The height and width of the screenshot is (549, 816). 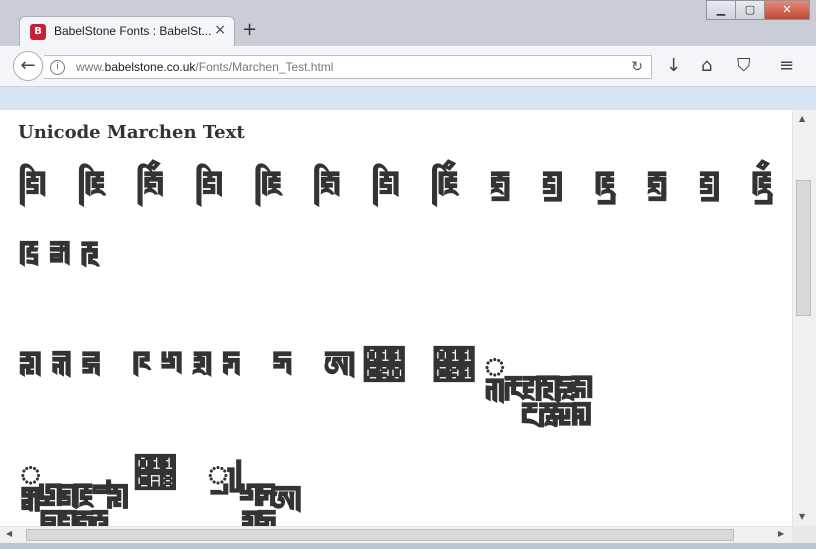 I want to click on scrollbar-corner, so click(x=804, y=534).